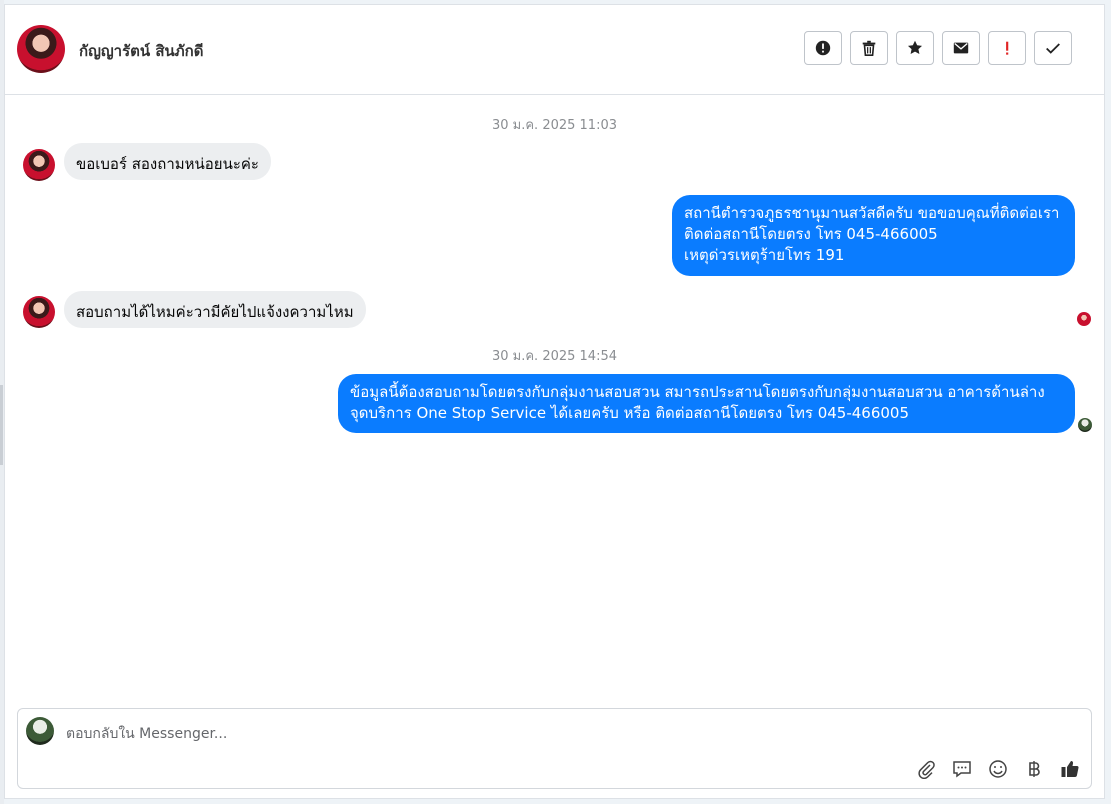 This screenshot has height=804, width=1111. I want to click on alert-circle-icon, so click(823, 48).